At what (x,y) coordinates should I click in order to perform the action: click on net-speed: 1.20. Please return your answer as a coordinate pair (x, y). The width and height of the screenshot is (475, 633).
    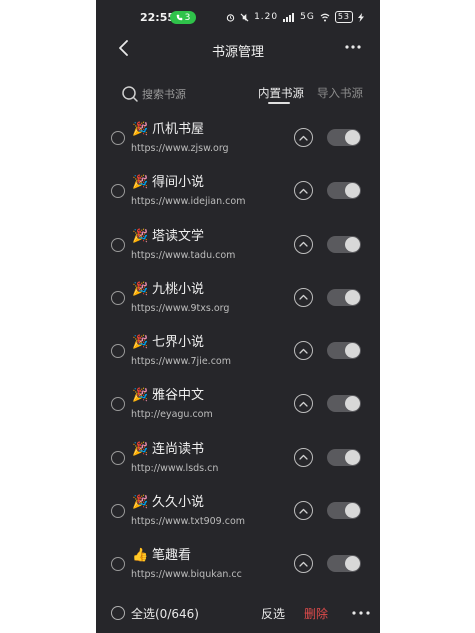
    Looking at the image, I should click on (266, 17).